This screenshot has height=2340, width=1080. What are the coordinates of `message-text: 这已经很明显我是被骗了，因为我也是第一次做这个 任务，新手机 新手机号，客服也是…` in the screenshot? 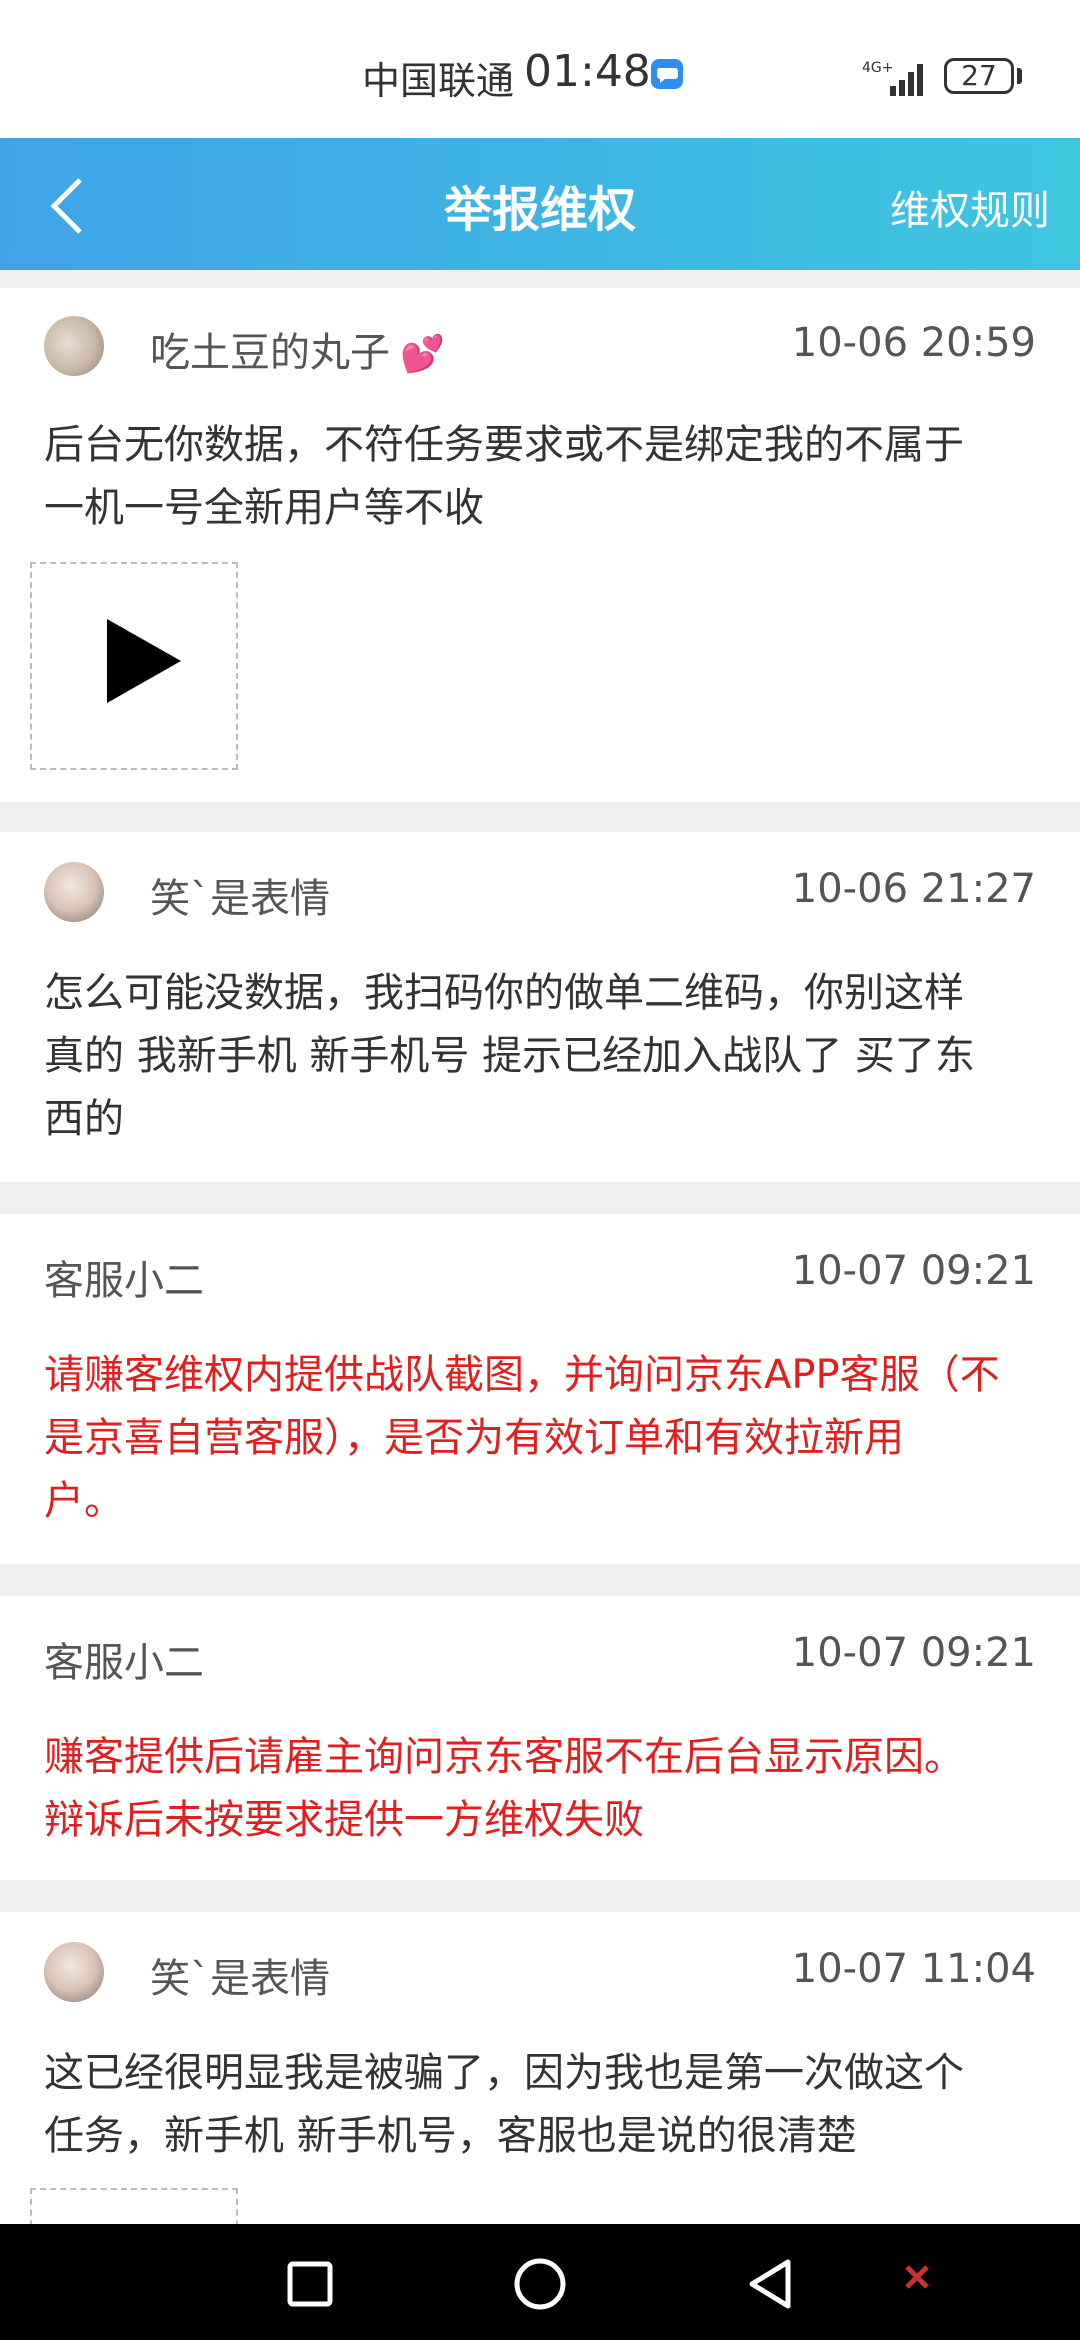 It's located at (504, 2104).